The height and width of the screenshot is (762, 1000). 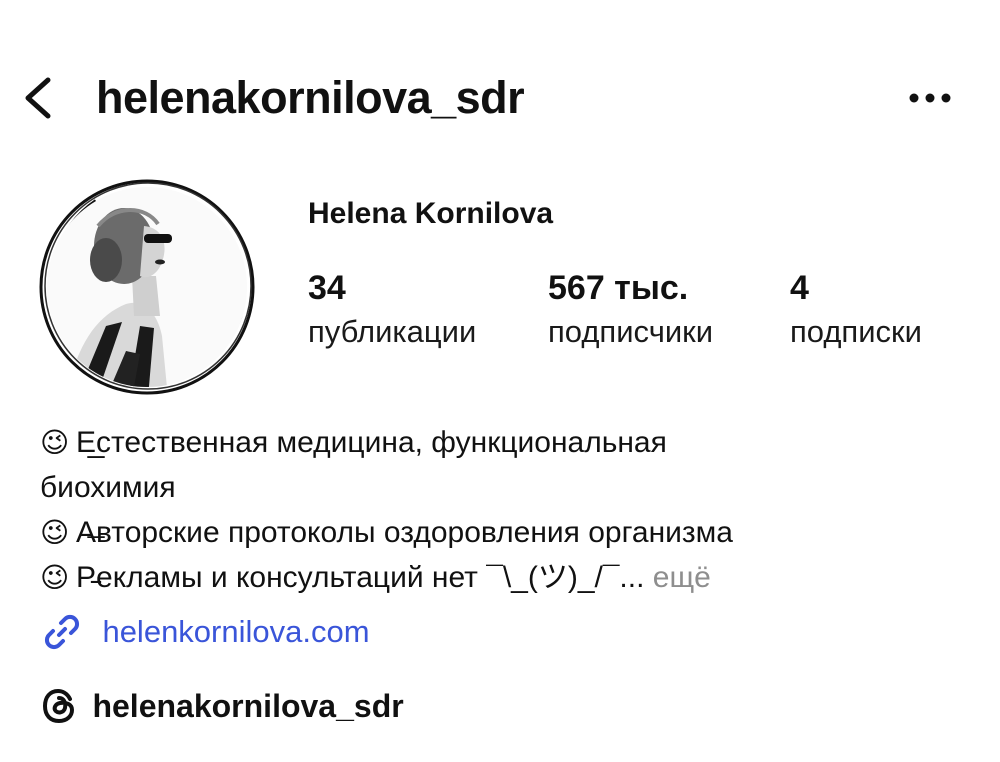 I want to click on profile-photo, so click(x=147, y=287).